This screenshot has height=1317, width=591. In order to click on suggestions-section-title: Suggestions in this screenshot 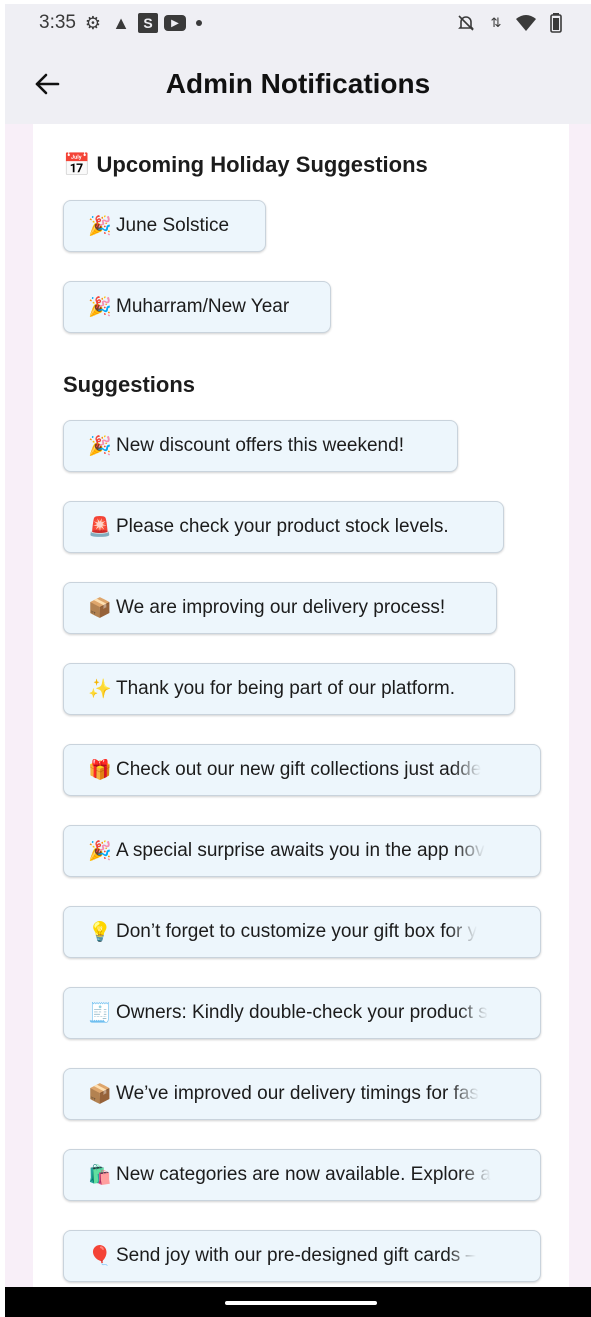, I will do `click(129, 384)`.